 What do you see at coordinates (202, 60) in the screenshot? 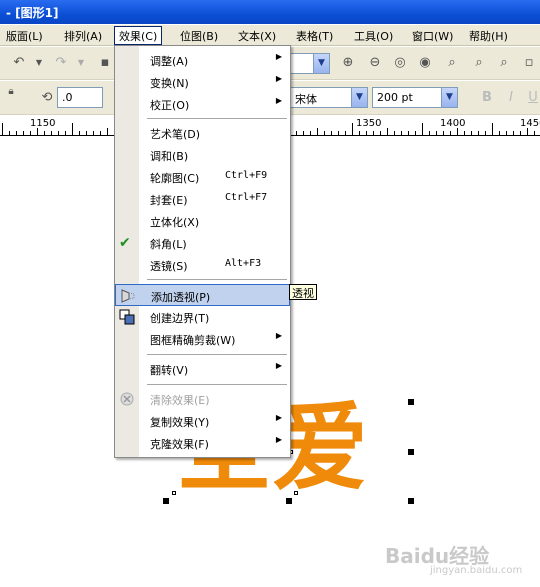
I see `menu-item-adjust: 调整(A) ▶` at bounding box center [202, 60].